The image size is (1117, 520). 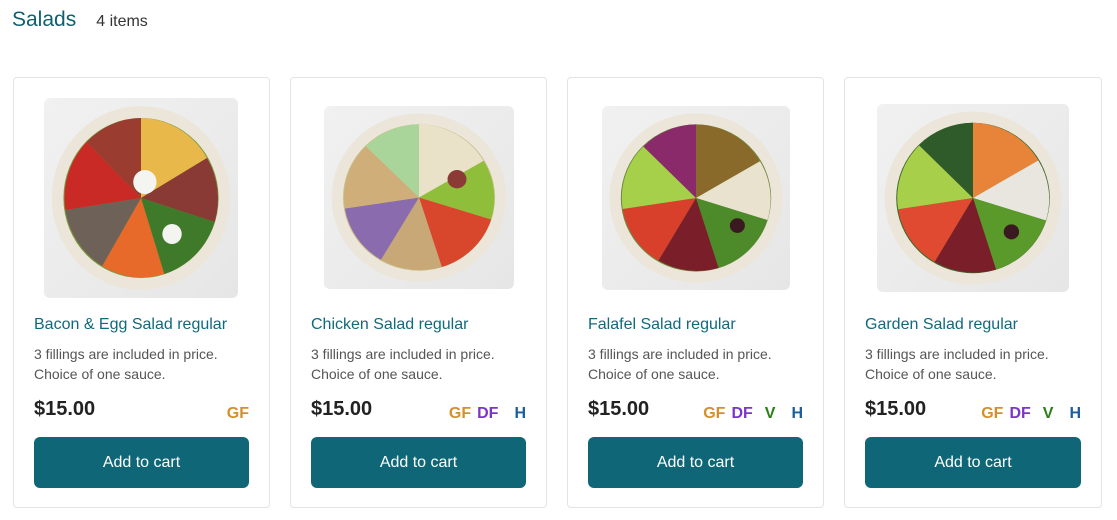 I want to click on dietary-badges: GF, so click(x=238, y=414).